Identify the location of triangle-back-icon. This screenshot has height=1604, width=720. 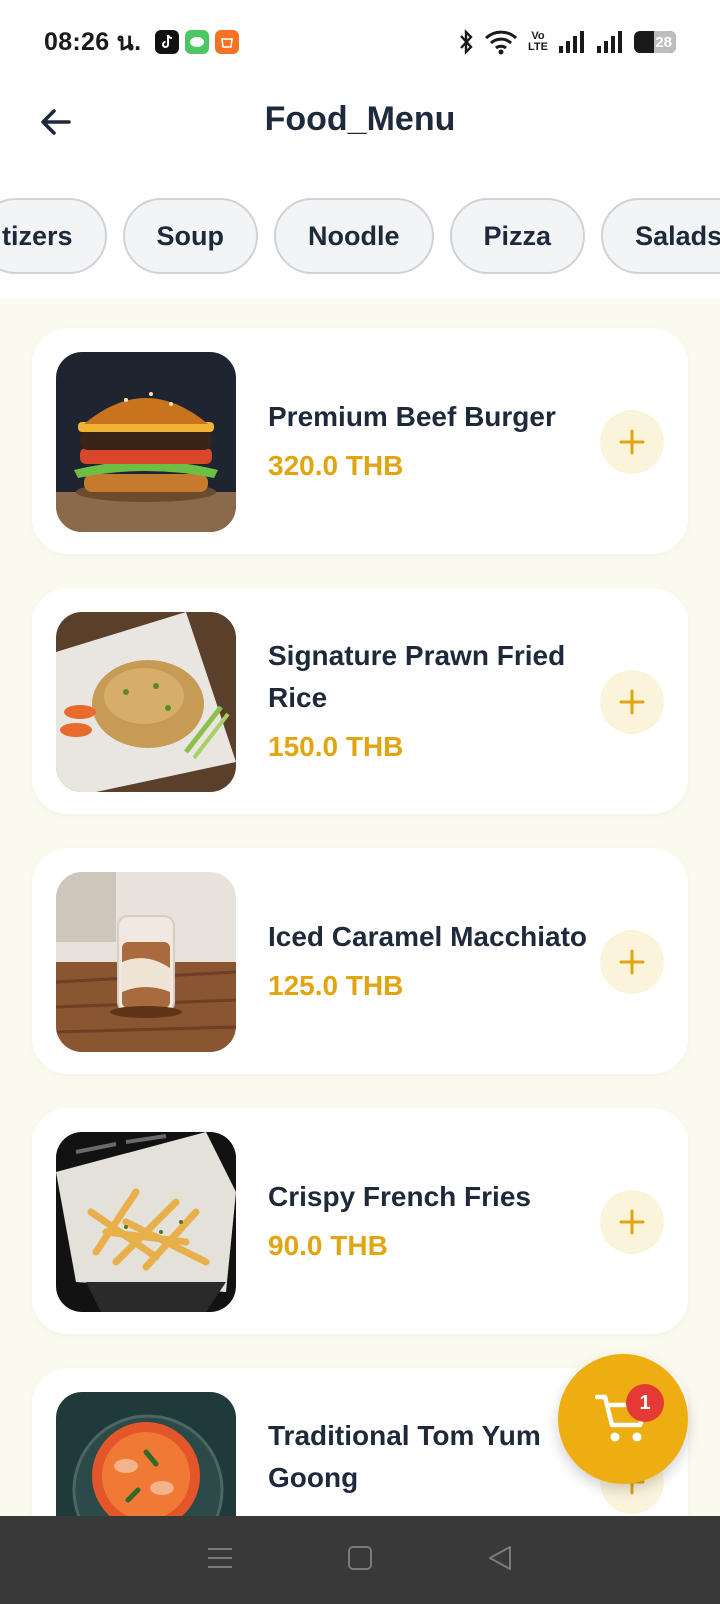
(499, 1557).